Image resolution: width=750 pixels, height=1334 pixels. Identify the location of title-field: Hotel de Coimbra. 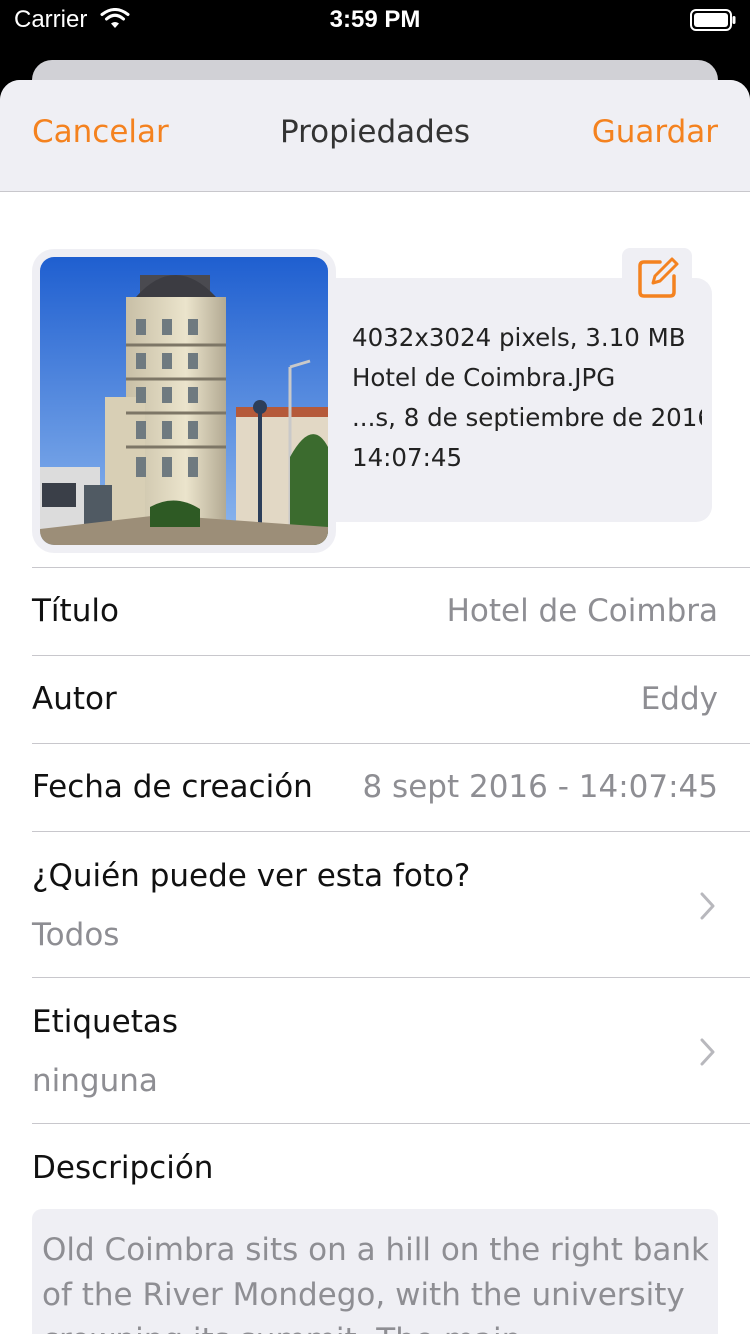
(582, 611).